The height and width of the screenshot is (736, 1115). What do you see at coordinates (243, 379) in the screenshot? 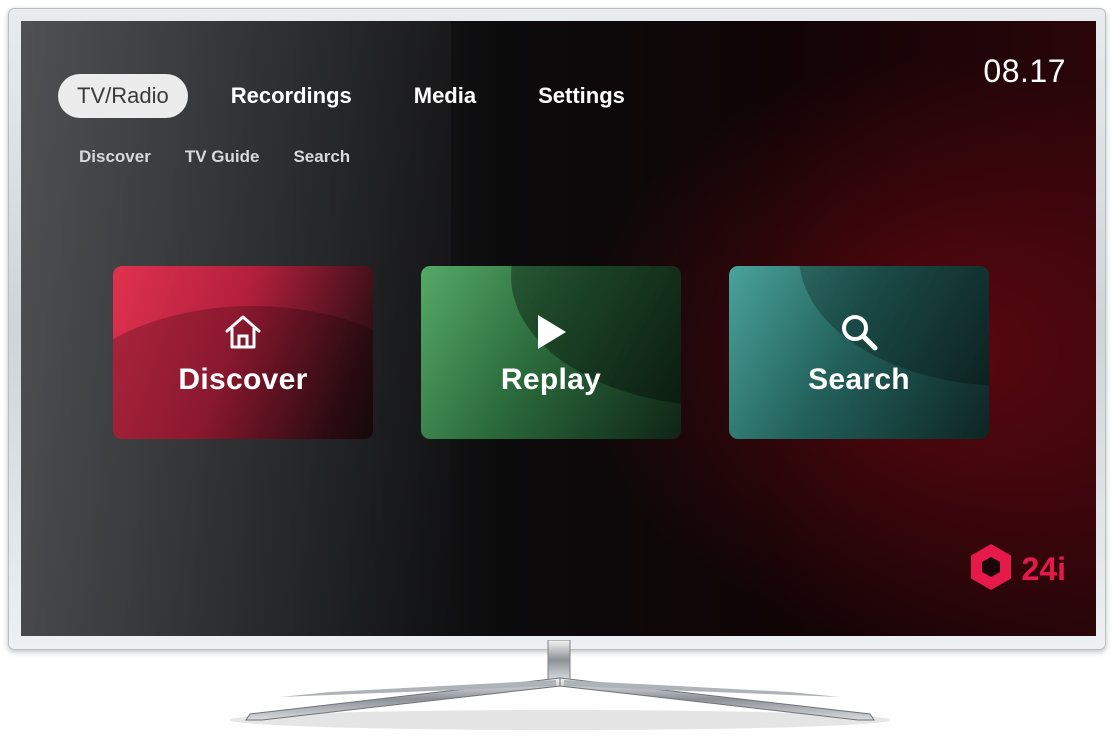
I see `tile-label: Discover` at bounding box center [243, 379].